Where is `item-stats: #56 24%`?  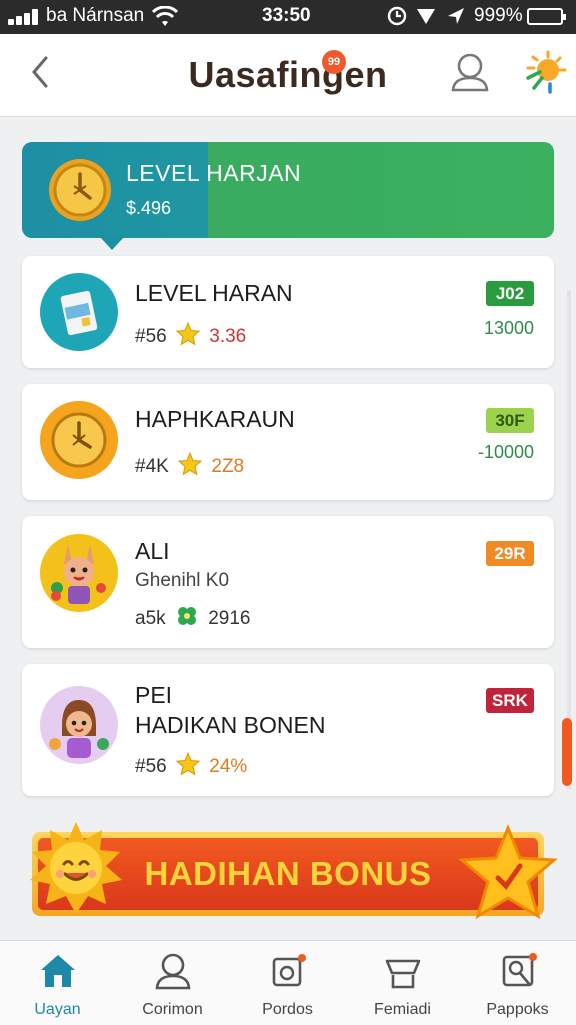
item-stats: #56 24% is located at coordinates (191, 765).